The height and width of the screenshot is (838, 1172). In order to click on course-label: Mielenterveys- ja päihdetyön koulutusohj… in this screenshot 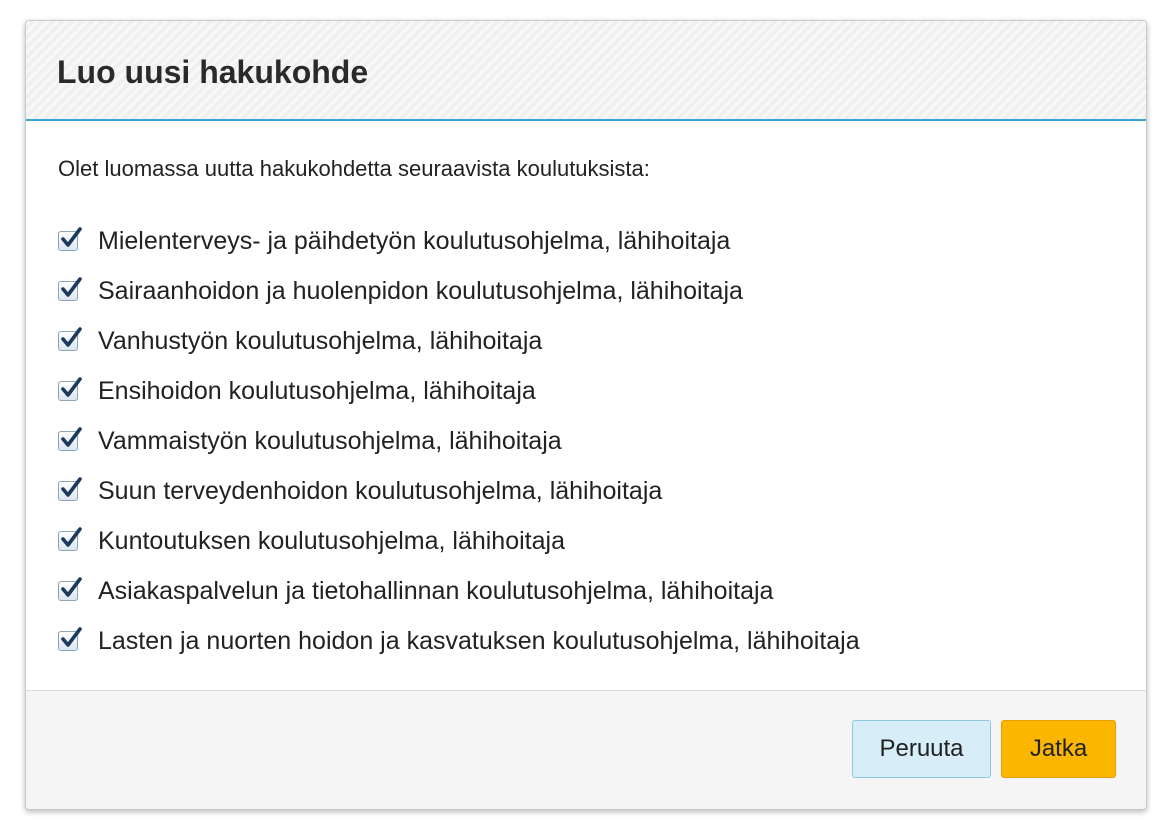, I will do `click(414, 241)`.